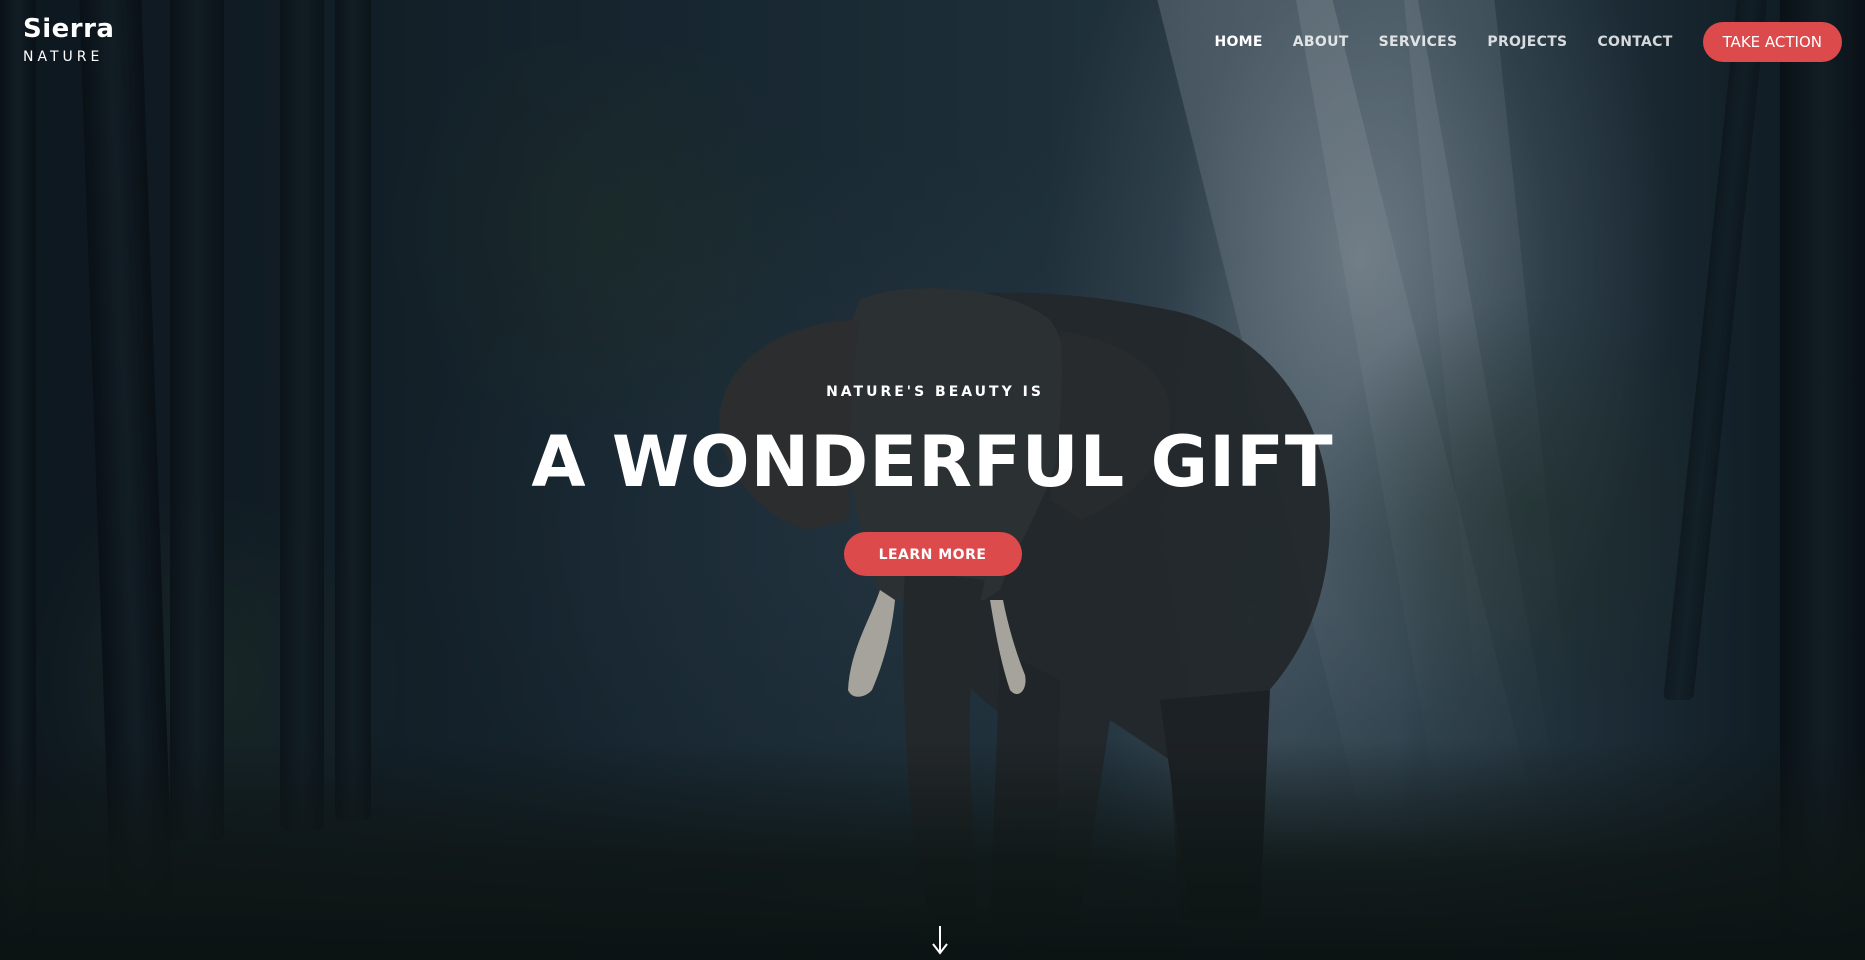 This screenshot has height=960, width=1865. I want to click on brand-logo: Sierra NATURE, so click(68, 40).